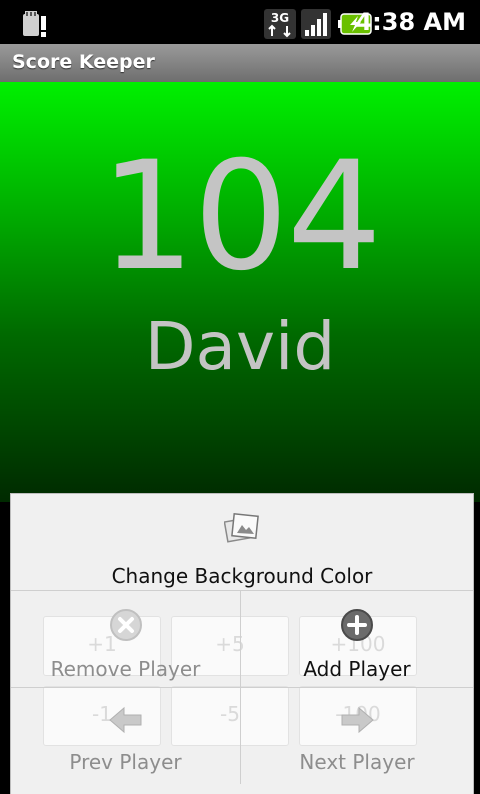 Image resolution: width=480 pixels, height=794 pixels. Describe the element at coordinates (242, 576) in the screenshot. I see `change-background-label: Change Background Color` at that location.